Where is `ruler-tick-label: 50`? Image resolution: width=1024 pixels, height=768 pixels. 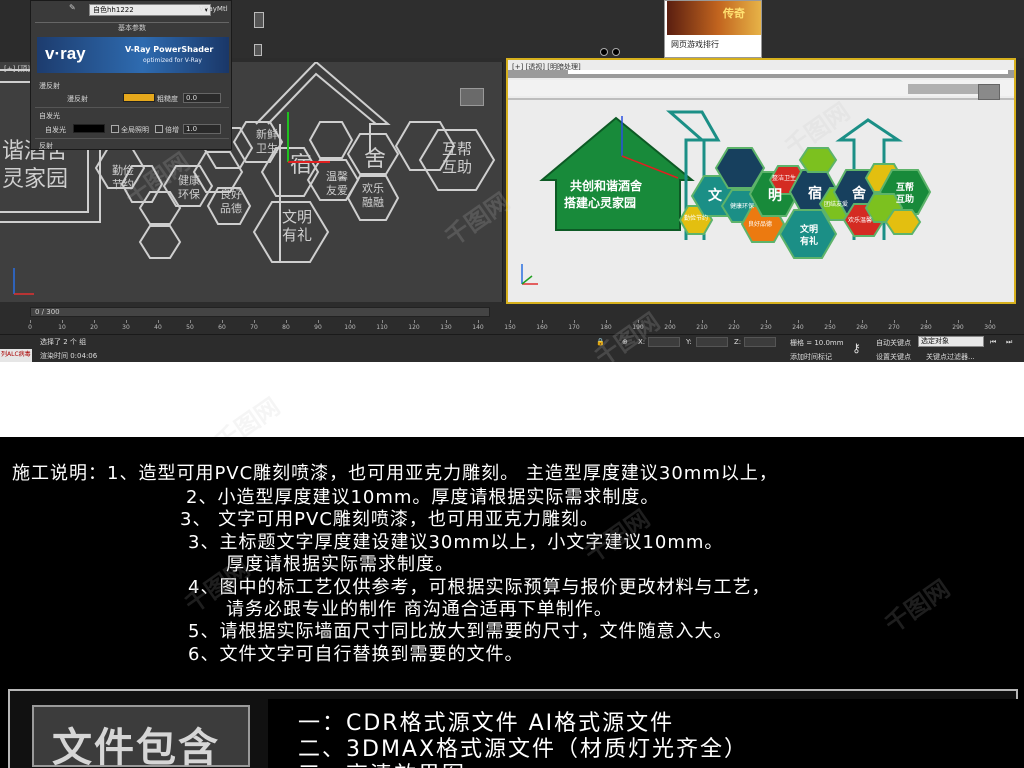
ruler-tick-label: 50 is located at coordinates (190, 327).